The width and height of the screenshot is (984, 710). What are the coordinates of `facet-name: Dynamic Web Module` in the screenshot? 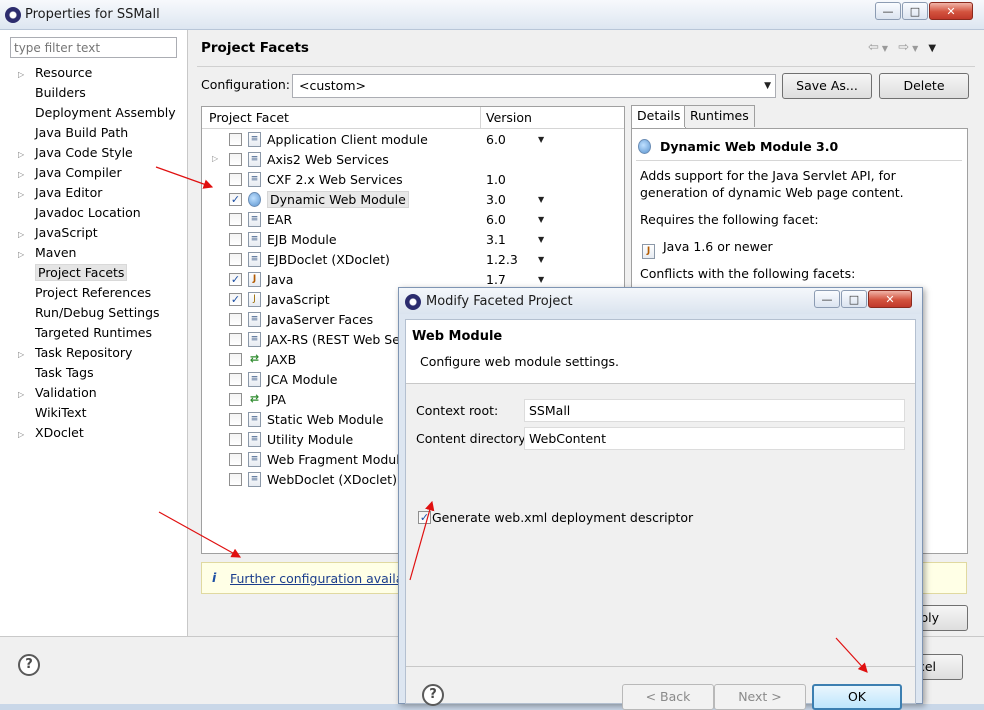 It's located at (338, 199).